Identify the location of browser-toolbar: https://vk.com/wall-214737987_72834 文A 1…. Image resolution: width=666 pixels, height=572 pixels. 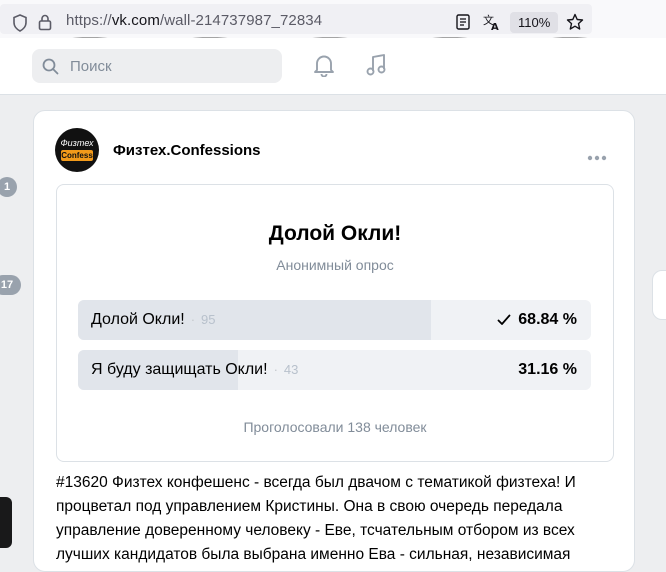
(333, 19).